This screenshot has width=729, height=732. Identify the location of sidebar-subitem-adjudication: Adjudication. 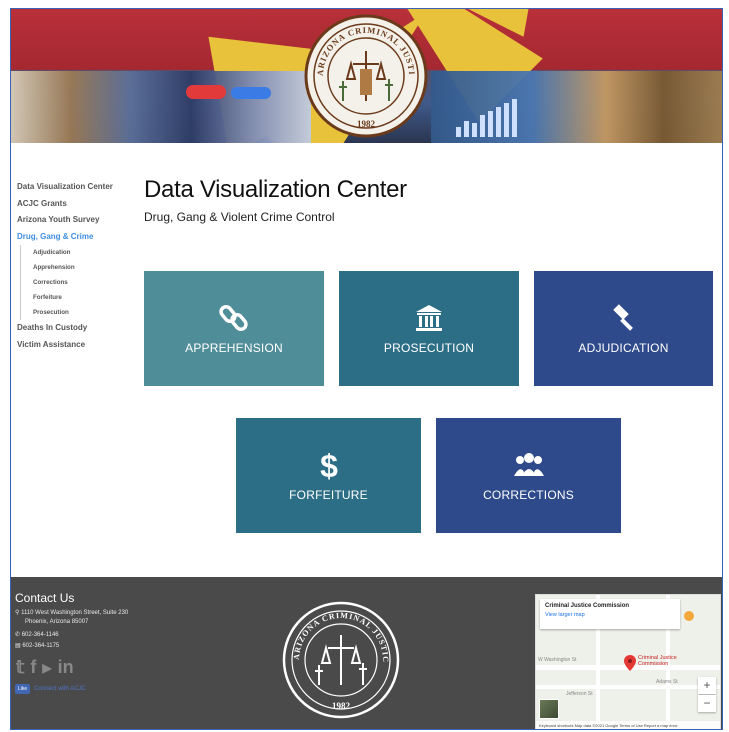
(78, 252).